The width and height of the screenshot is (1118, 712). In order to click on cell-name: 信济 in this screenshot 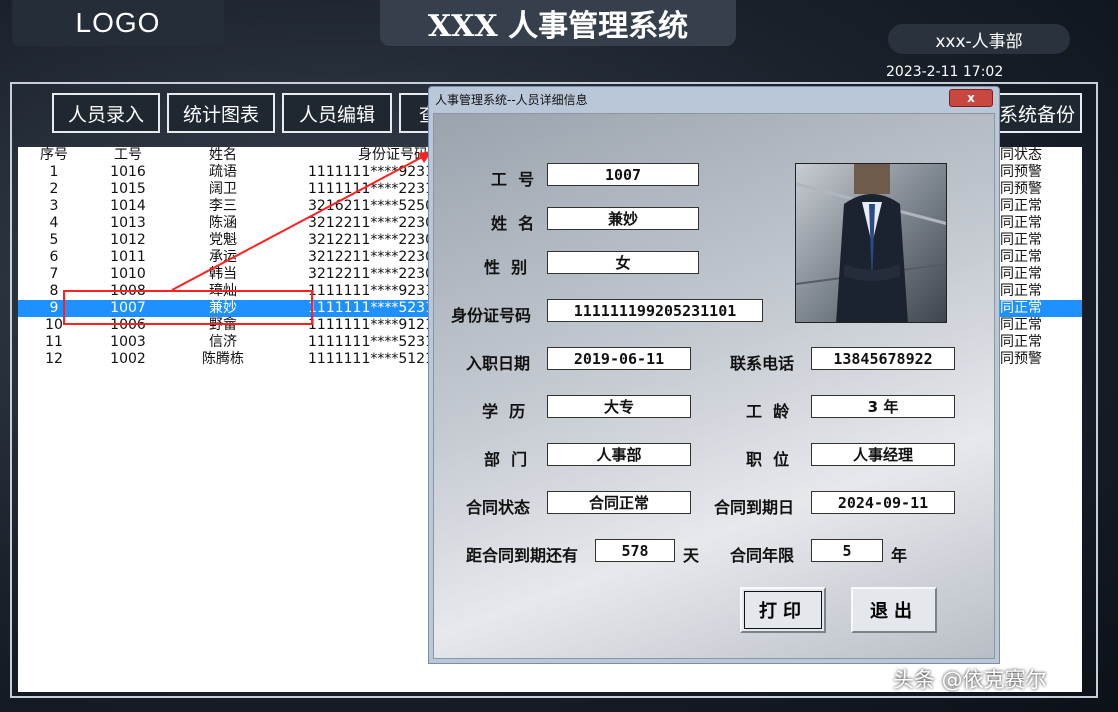, I will do `click(223, 342)`.